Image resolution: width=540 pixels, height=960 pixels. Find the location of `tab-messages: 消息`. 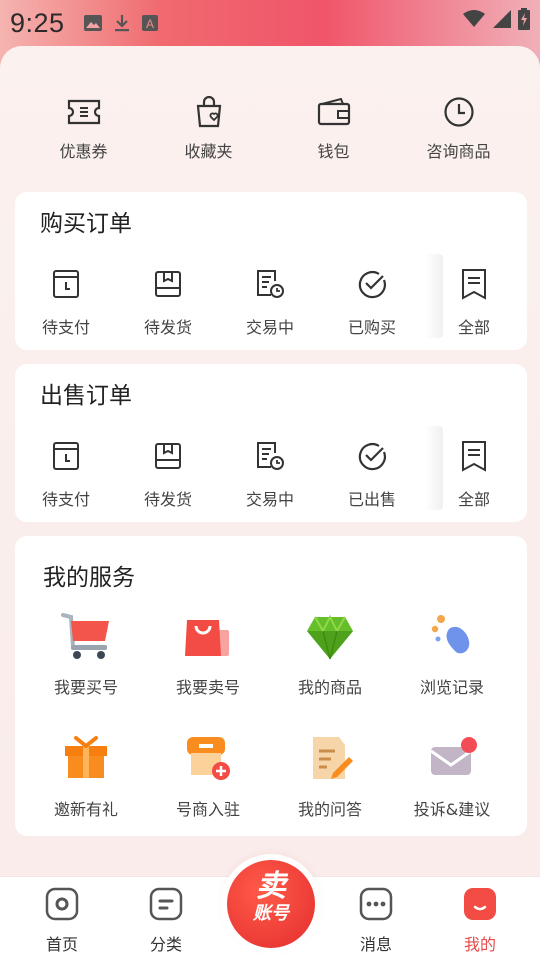

tab-messages: 消息 is located at coordinates (376, 921).